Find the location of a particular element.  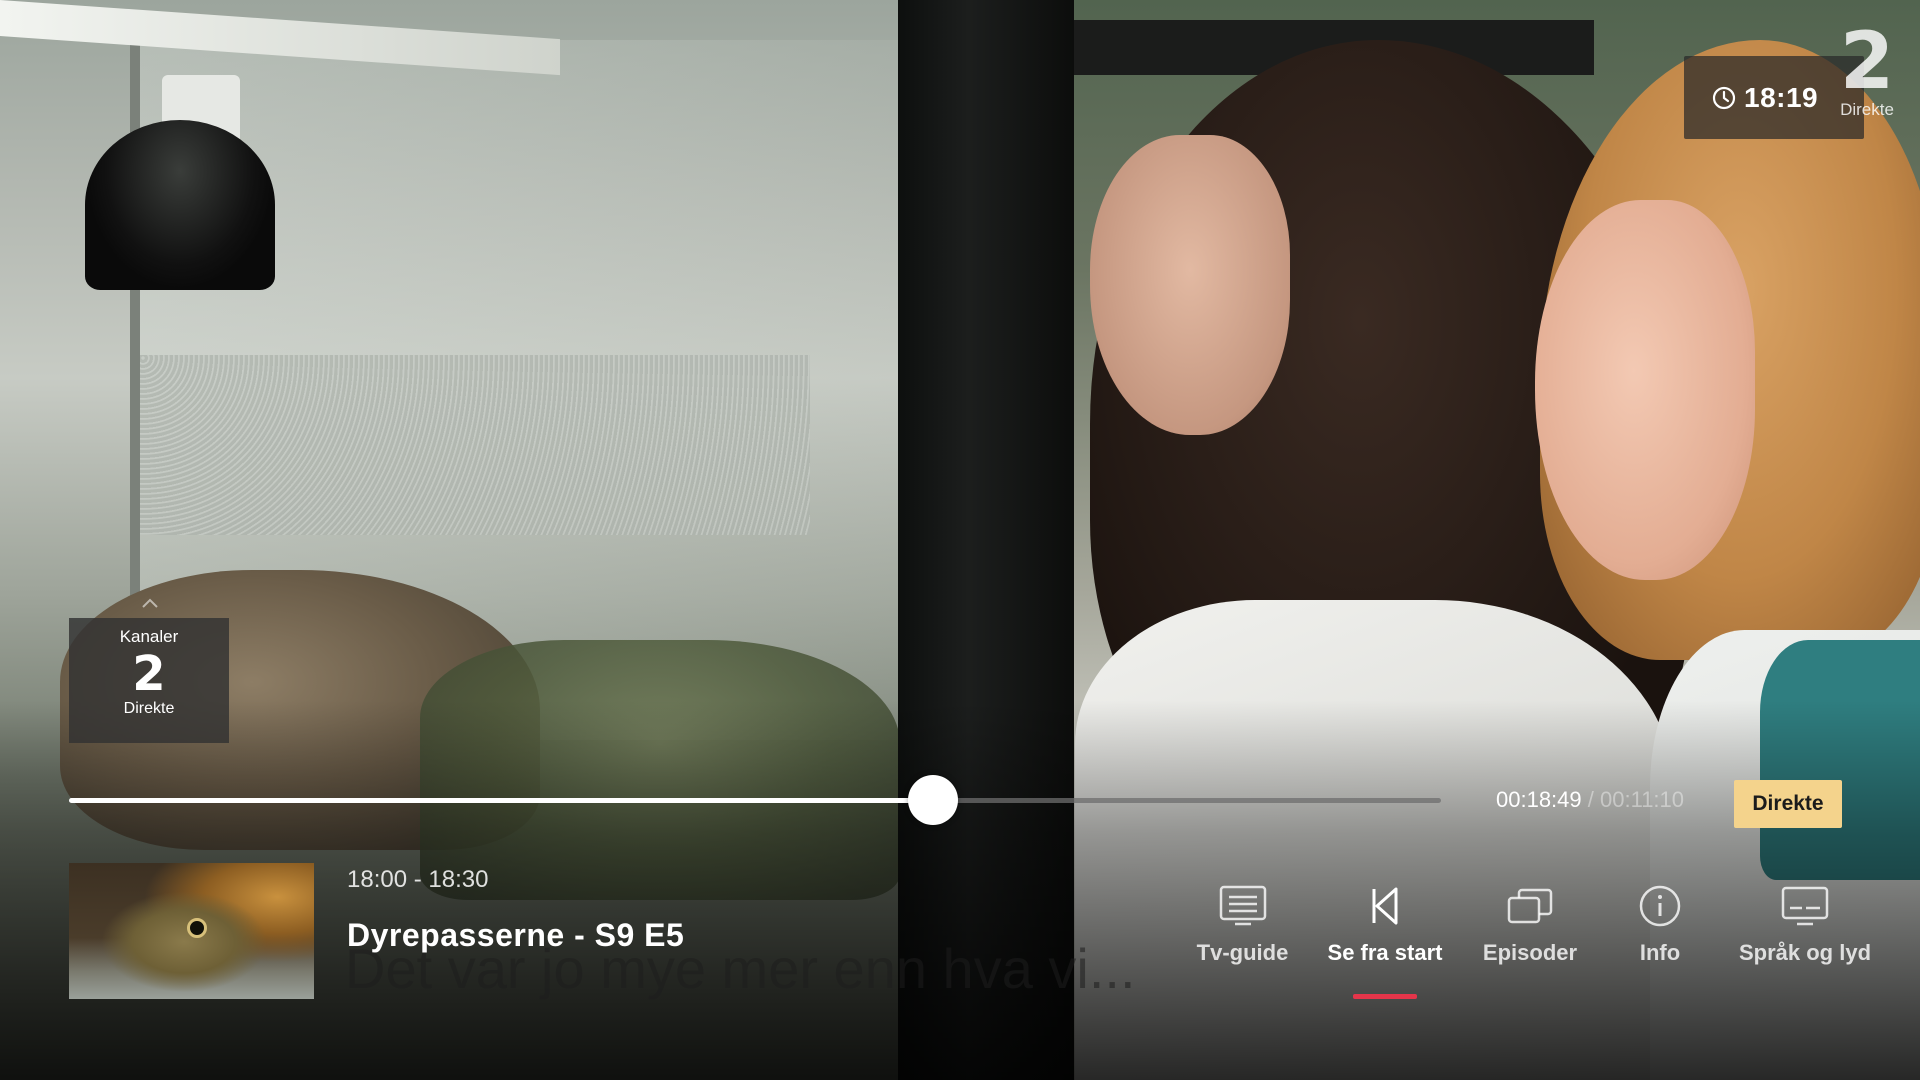

channel-logo-number: 2 is located at coordinates (1867, 62).